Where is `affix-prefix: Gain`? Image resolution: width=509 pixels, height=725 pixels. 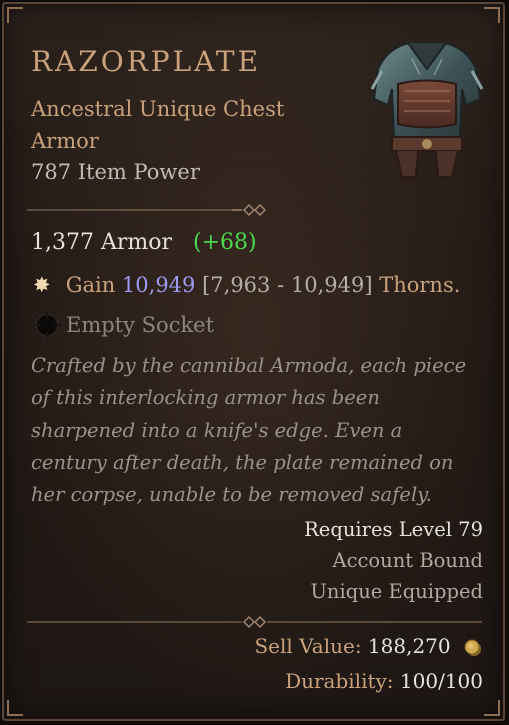 affix-prefix: Gain is located at coordinates (90, 285).